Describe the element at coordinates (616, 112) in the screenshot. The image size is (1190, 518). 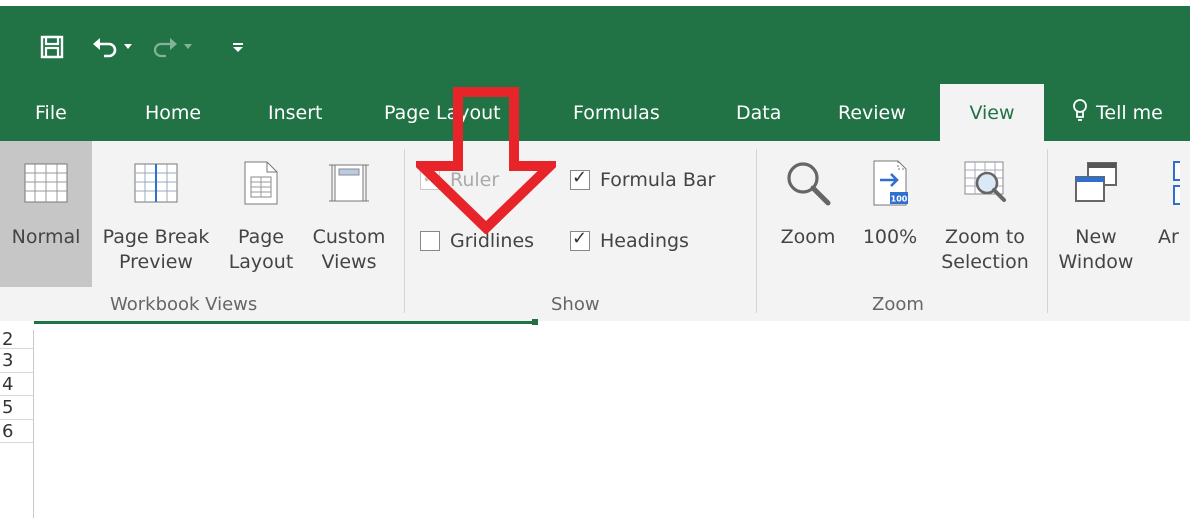
I see `tab-formulas: Formulas` at that location.